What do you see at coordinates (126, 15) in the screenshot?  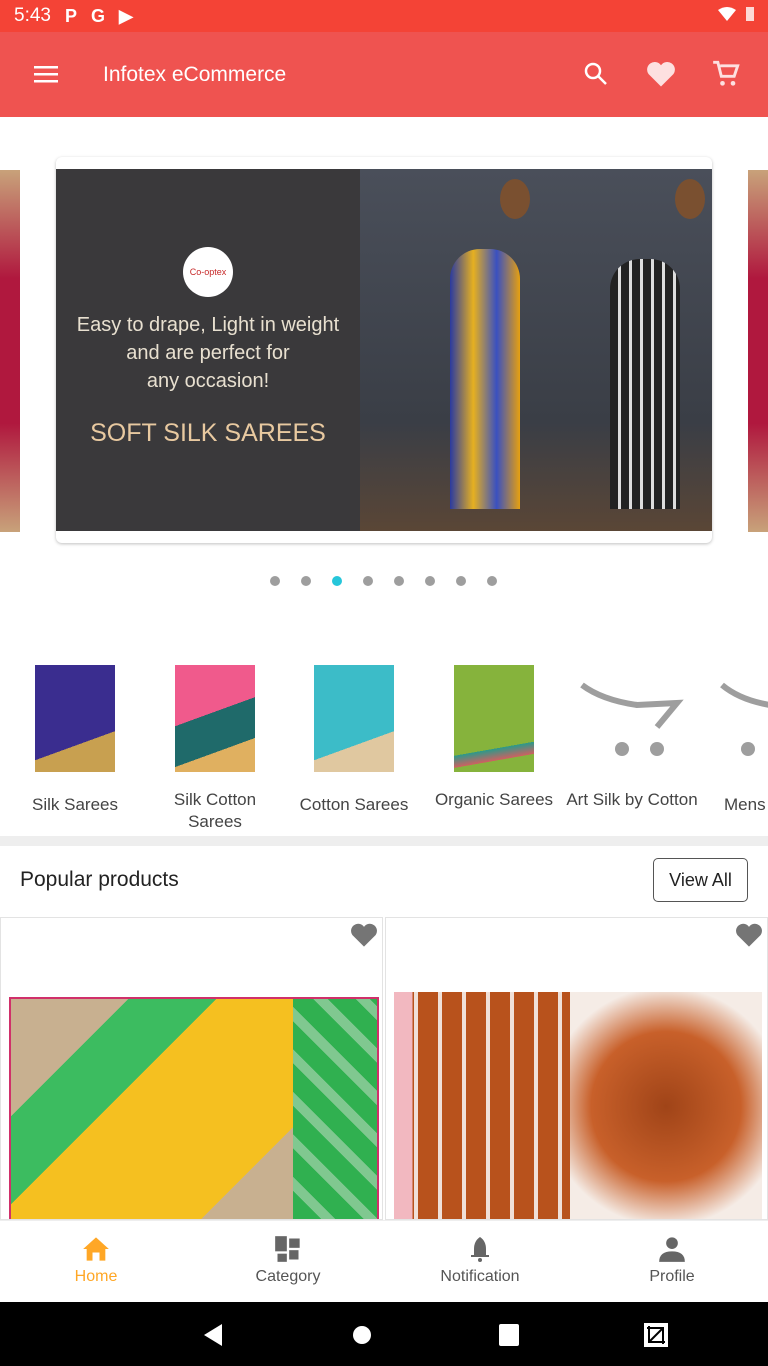 I see `notification-icon: ▶` at bounding box center [126, 15].